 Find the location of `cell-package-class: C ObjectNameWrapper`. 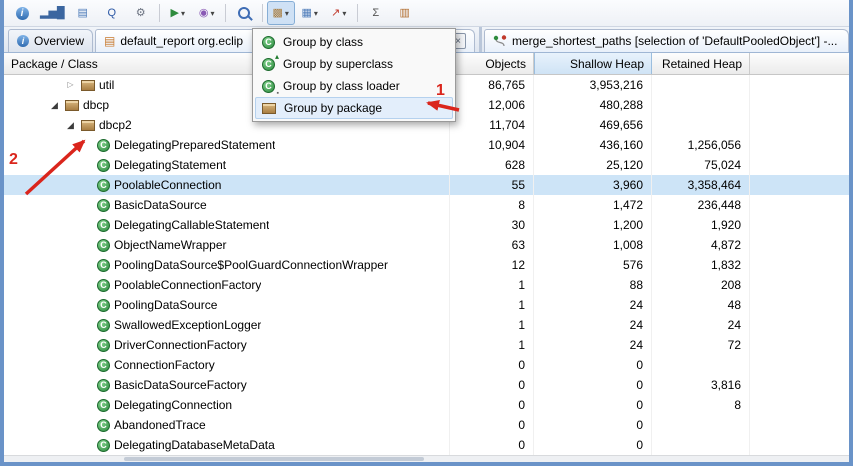

cell-package-class: C ObjectNameWrapper is located at coordinates (227, 245).